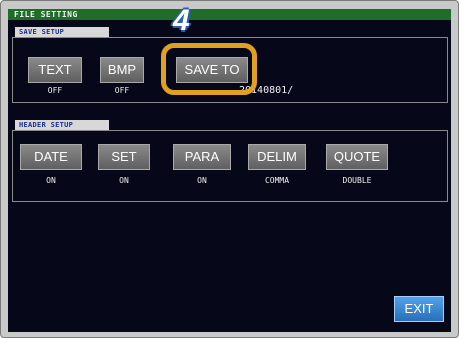 This screenshot has height=338, width=459. Describe the element at coordinates (419, 309) in the screenshot. I see `exit-button: EXIT` at that location.